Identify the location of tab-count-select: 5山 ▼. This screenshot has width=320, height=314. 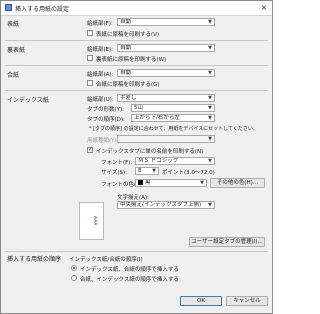
(173, 108).